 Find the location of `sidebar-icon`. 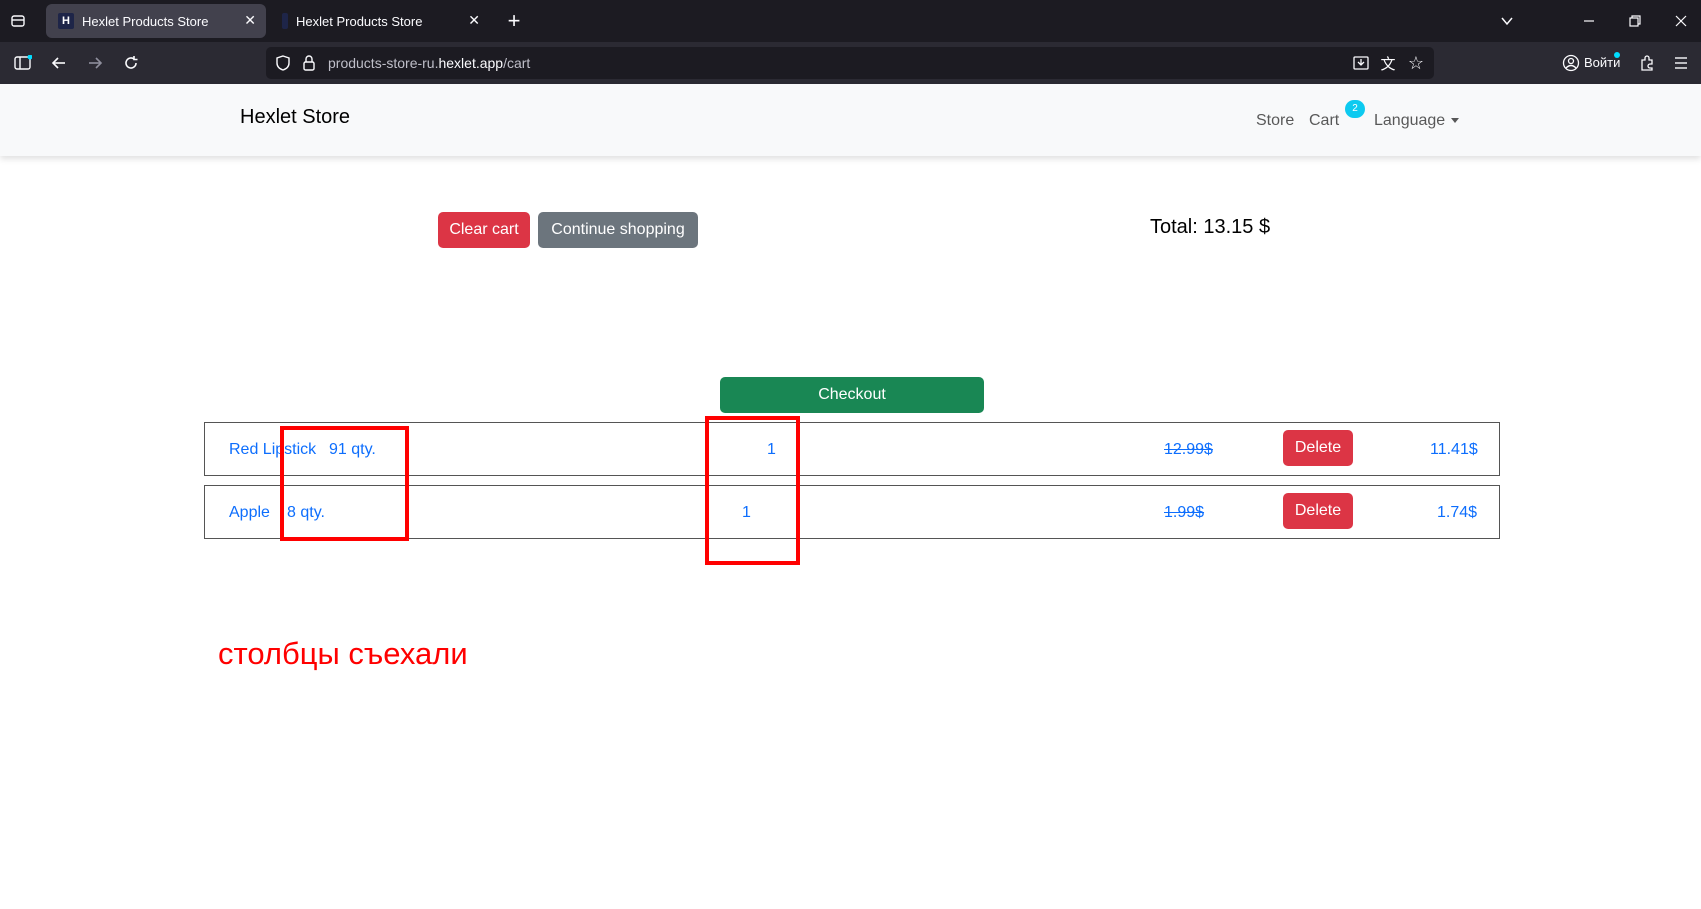

sidebar-icon is located at coordinates (23, 63).